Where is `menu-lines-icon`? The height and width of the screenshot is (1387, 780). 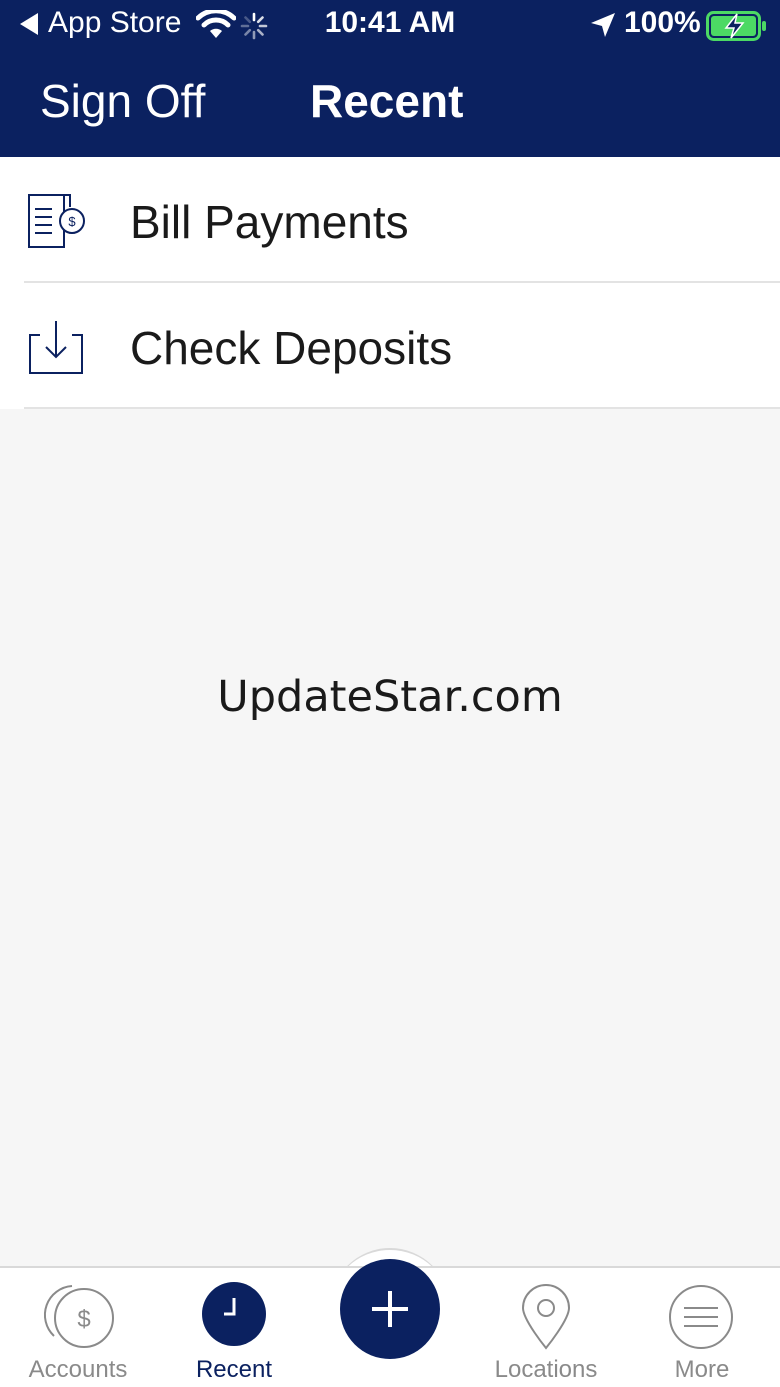 menu-lines-icon is located at coordinates (701, 1317).